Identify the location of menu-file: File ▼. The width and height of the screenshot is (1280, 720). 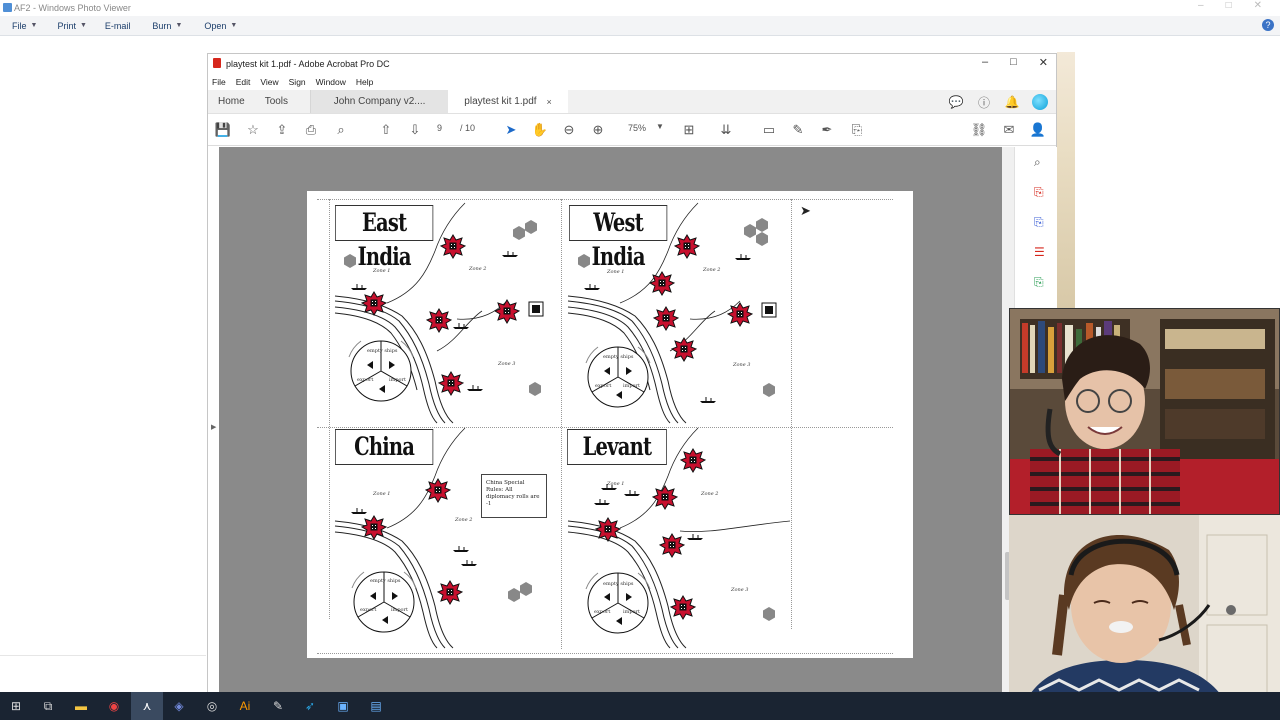
(24, 26).